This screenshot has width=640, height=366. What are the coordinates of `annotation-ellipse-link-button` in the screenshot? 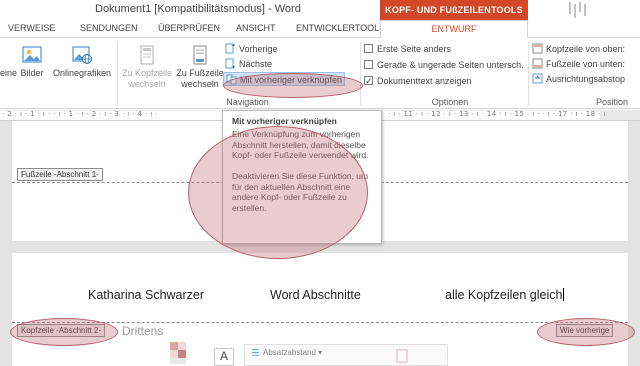 It's located at (293, 85).